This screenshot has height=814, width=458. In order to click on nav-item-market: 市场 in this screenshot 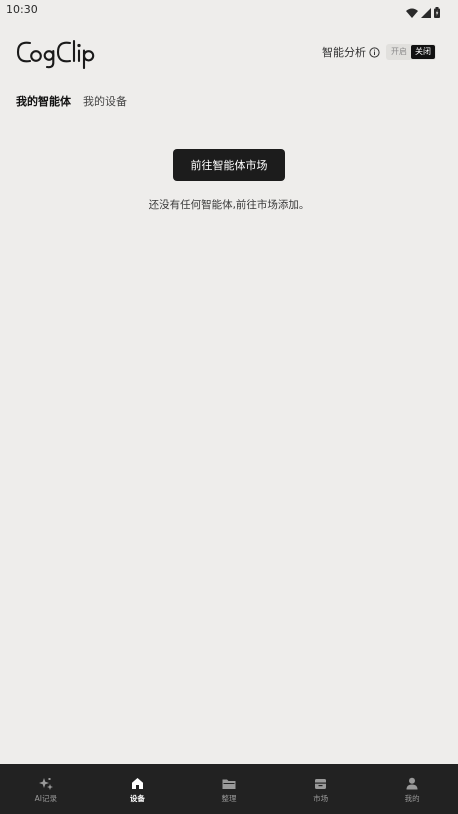, I will do `click(321, 789)`.